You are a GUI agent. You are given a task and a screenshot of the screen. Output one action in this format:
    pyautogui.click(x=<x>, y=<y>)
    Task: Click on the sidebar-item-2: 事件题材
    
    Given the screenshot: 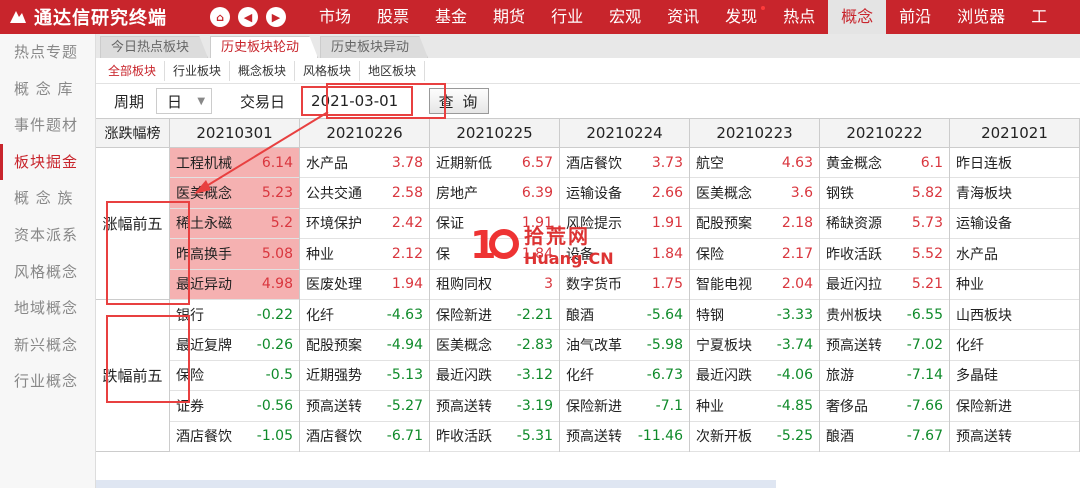 What is the action you would take?
    pyautogui.click(x=47, y=125)
    